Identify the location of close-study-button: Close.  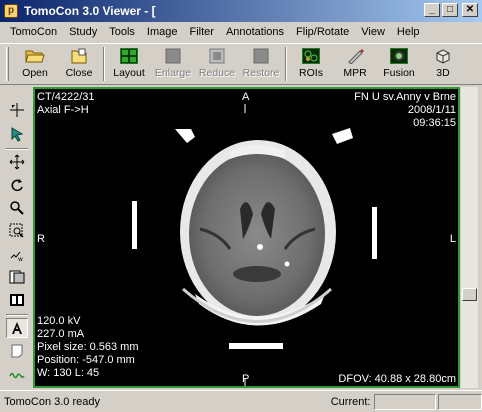
(79, 64).